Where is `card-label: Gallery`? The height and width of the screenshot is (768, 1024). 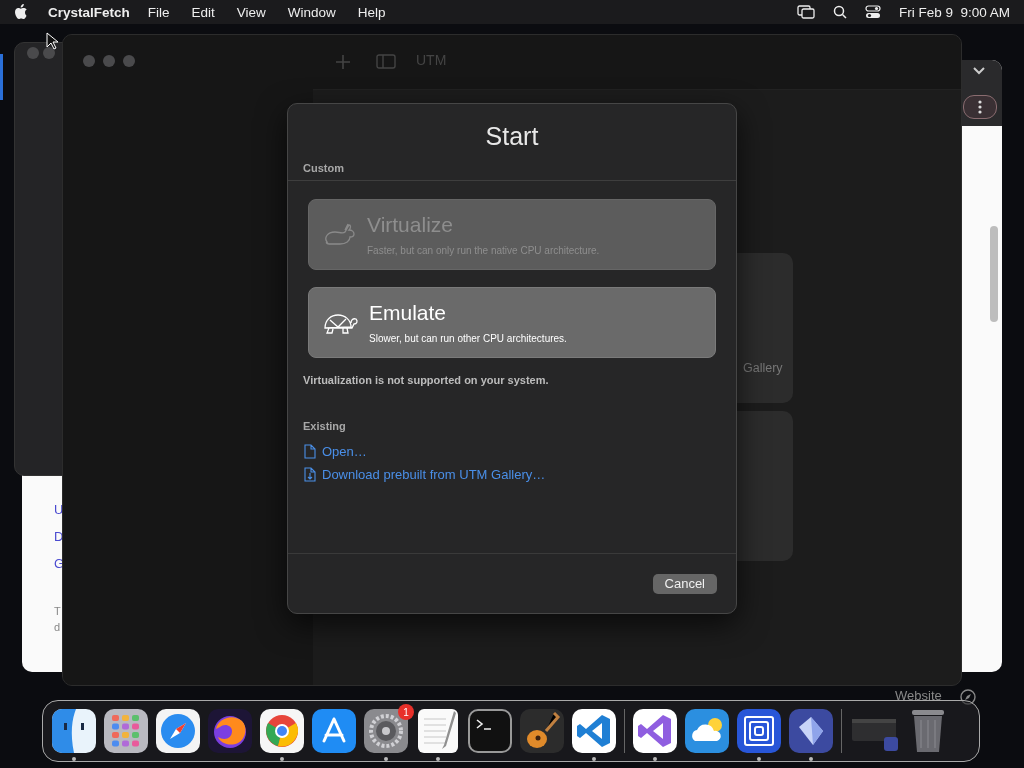 card-label: Gallery is located at coordinates (763, 368).